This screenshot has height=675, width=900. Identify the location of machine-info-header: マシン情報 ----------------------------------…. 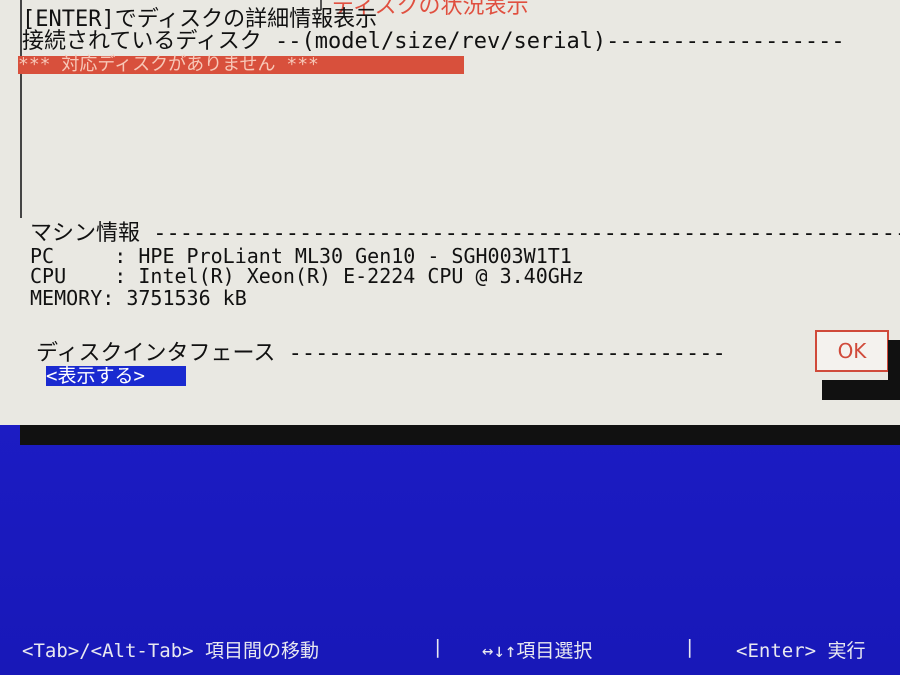
(465, 233).